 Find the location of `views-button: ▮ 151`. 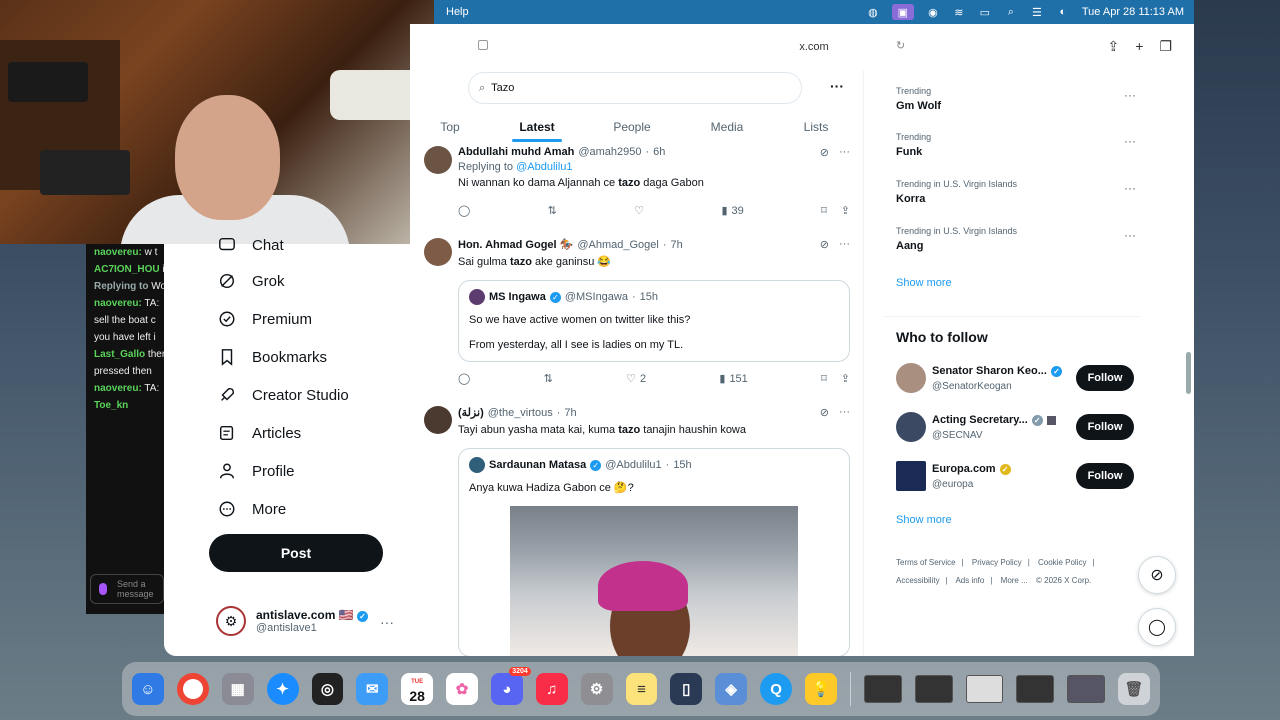

views-button: ▮ 151 is located at coordinates (733, 379).